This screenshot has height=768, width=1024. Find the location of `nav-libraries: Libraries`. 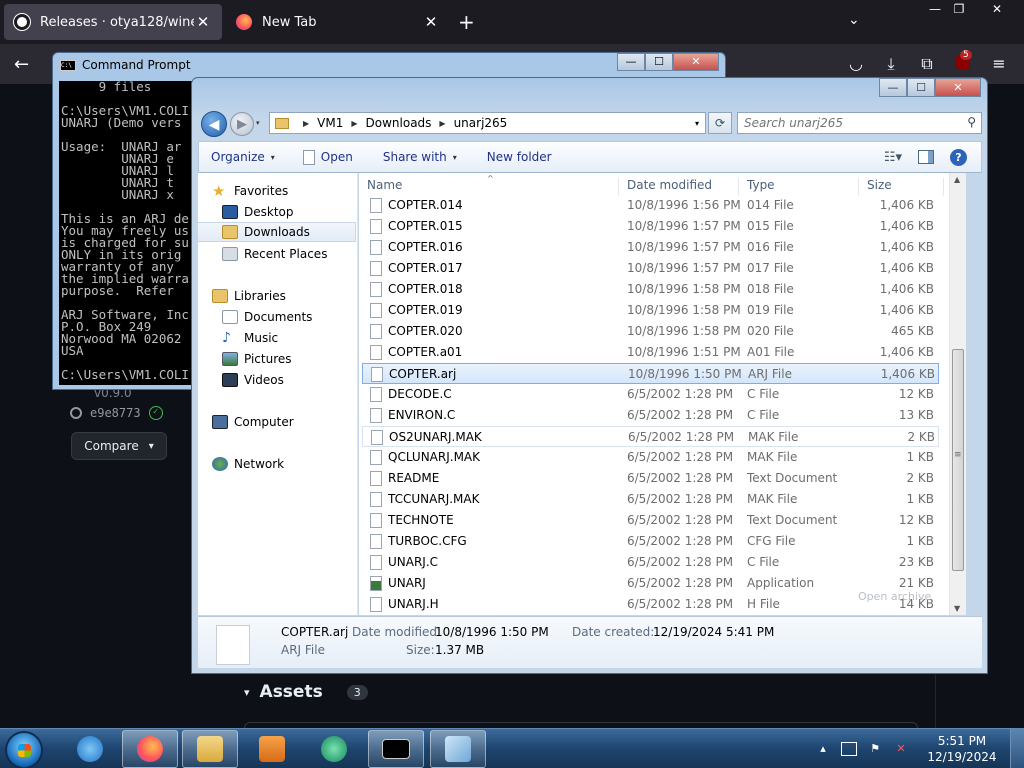

nav-libraries: Libraries is located at coordinates (249, 296).